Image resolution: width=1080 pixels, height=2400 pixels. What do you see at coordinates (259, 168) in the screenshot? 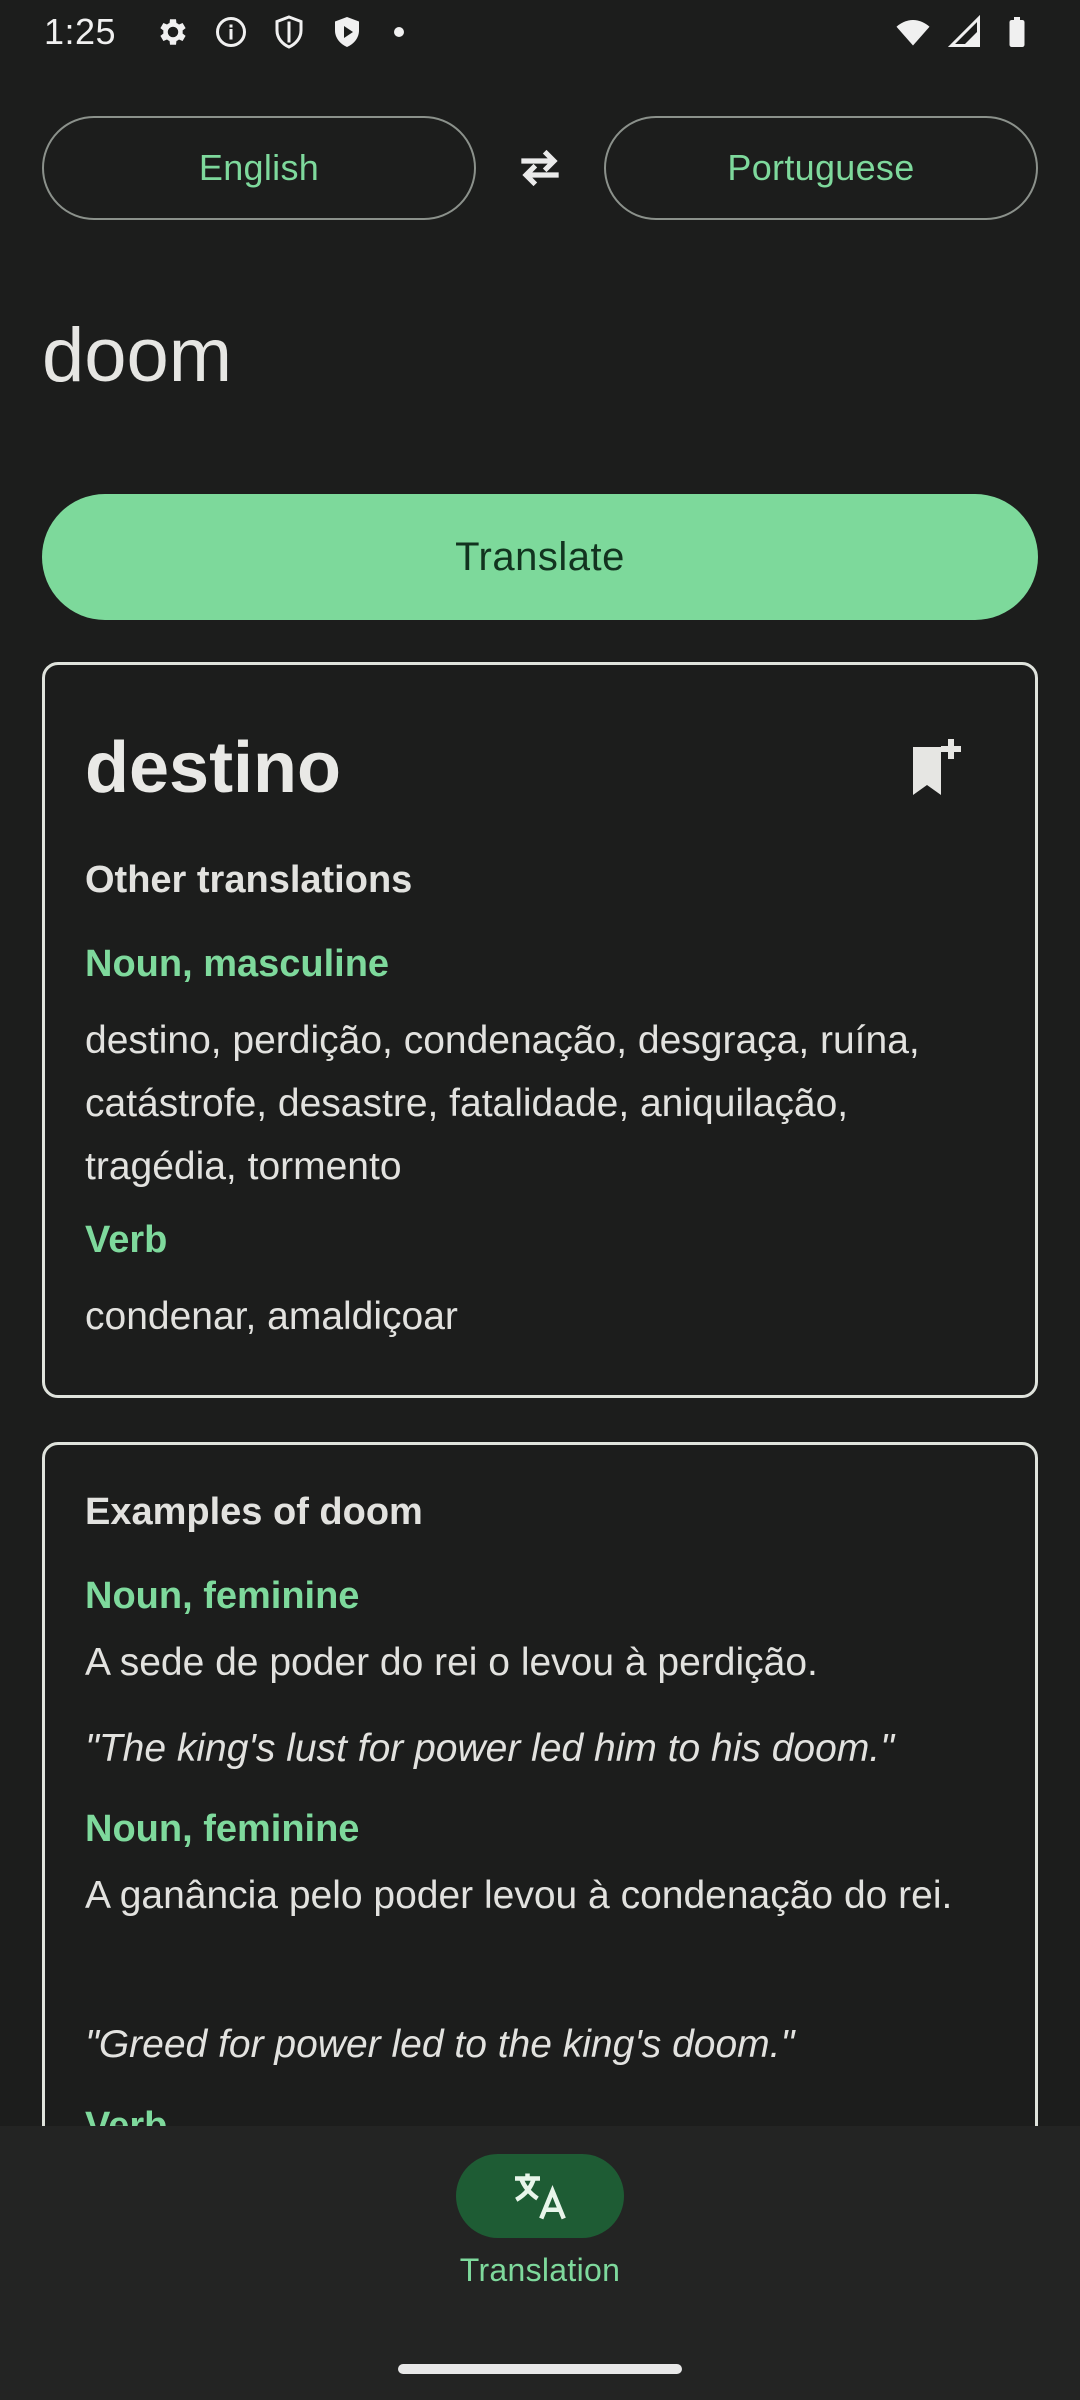
I see `source-language-button: English` at bounding box center [259, 168].